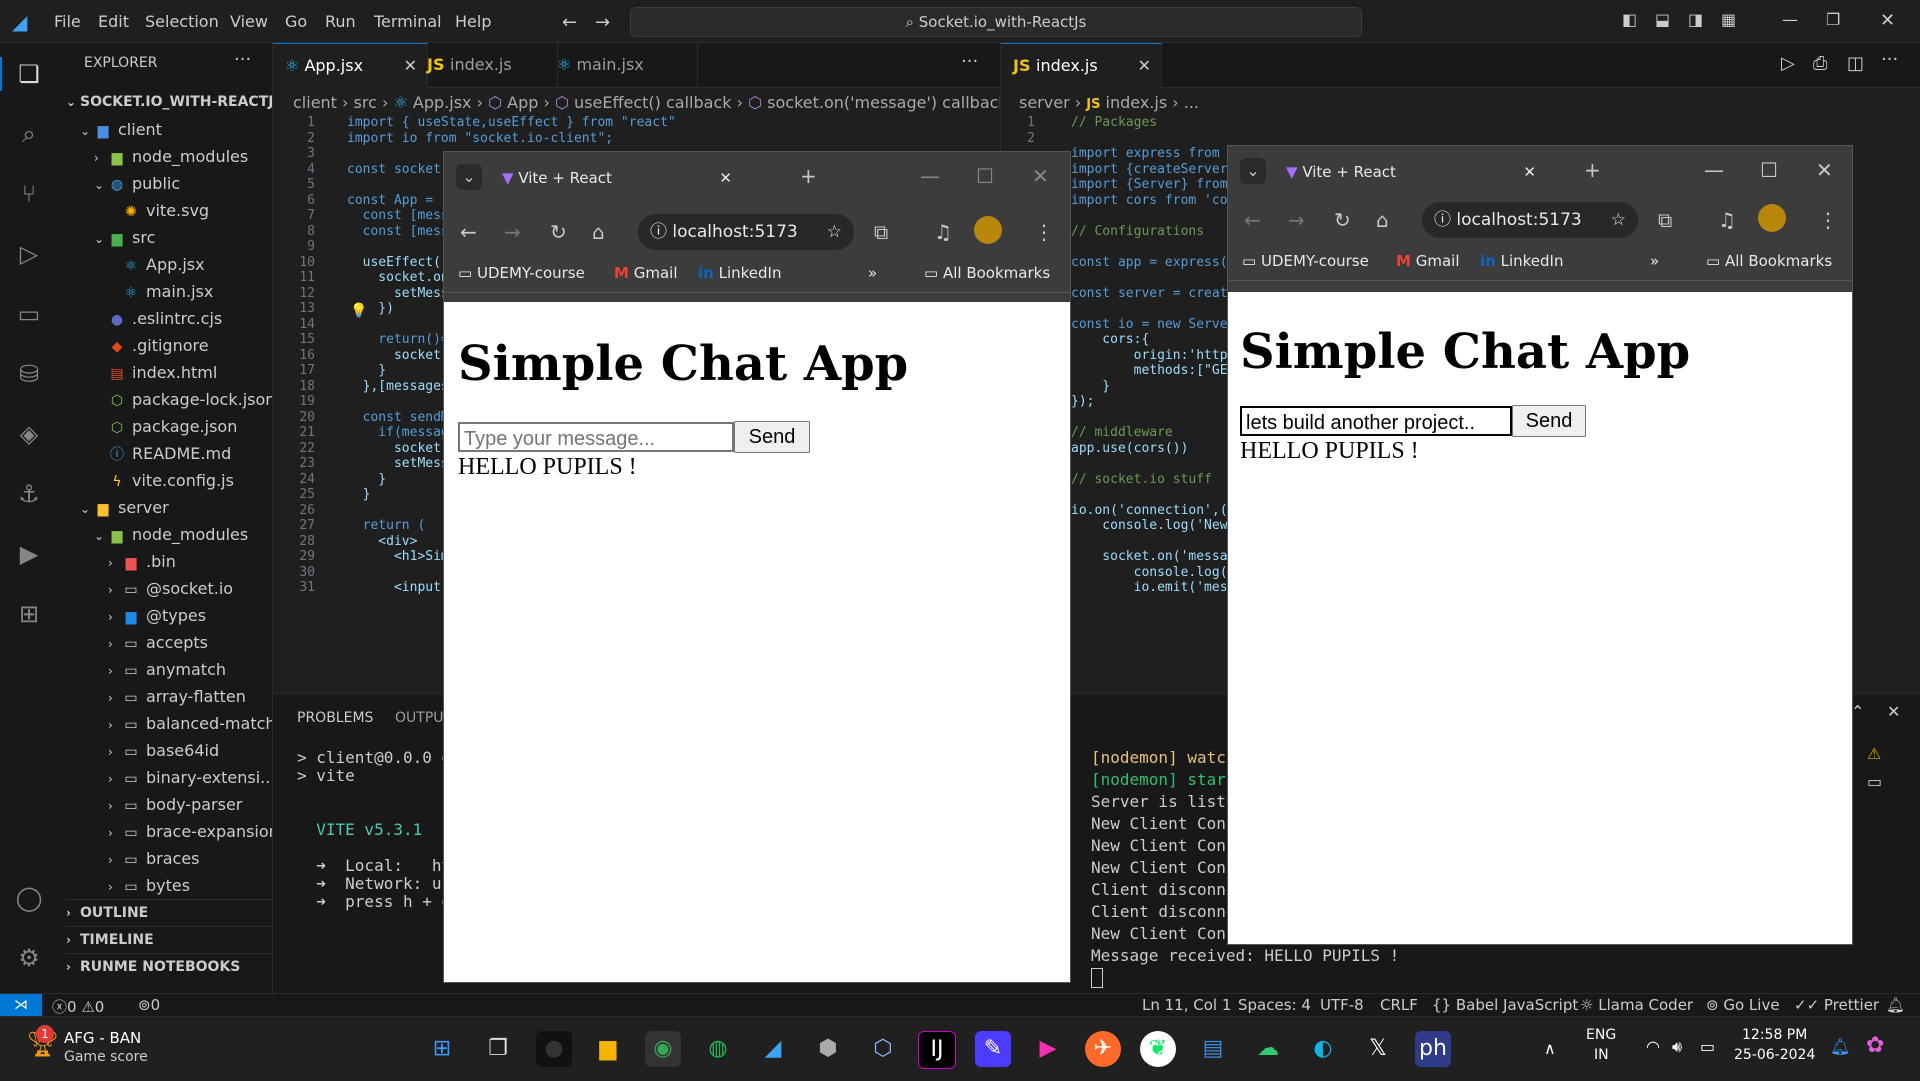 This screenshot has height=1081, width=1920. What do you see at coordinates (1893, 711) in the screenshot?
I see `close-panel-icon: ✕` at bounding box center [1893, 711].